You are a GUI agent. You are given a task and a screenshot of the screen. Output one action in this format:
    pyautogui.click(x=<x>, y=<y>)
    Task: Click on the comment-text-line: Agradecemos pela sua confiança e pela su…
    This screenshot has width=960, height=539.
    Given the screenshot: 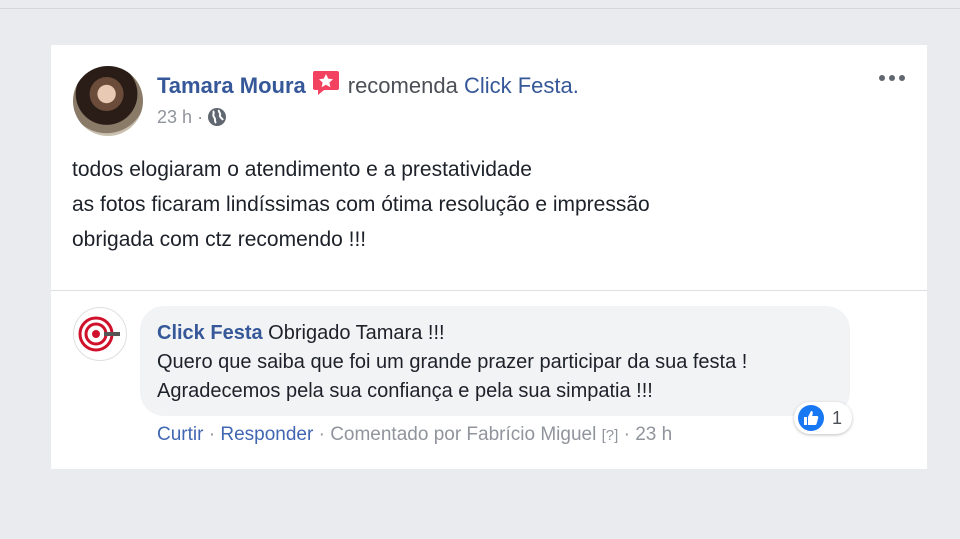 What is the action you would take?
    pyautogui.click(x=405, y=391)
    